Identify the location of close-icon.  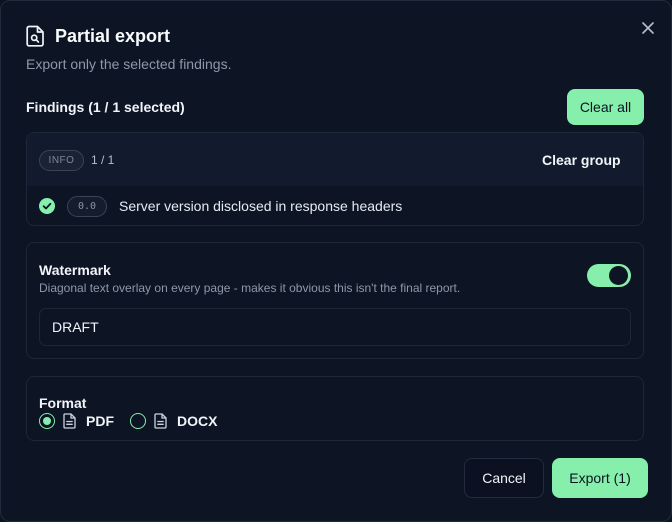
(648, 28).